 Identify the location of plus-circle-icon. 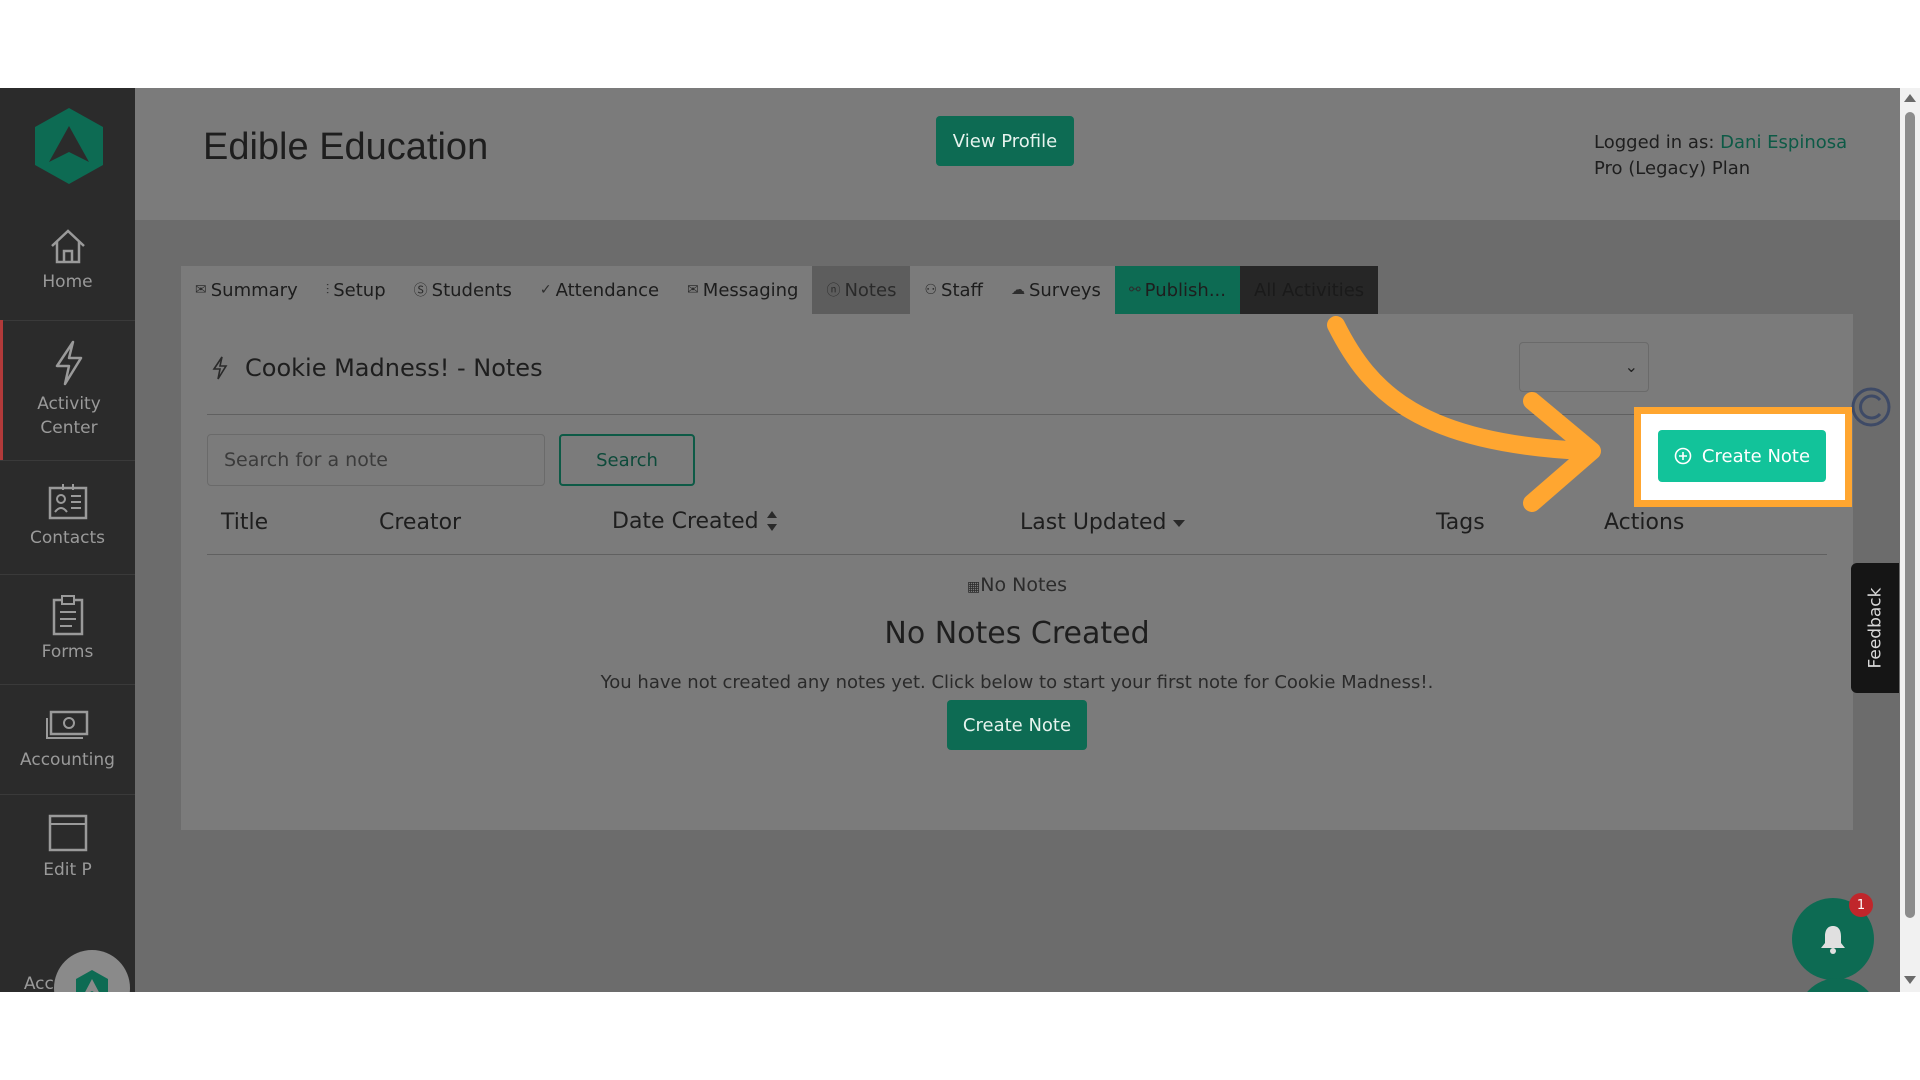
(1683, 456).